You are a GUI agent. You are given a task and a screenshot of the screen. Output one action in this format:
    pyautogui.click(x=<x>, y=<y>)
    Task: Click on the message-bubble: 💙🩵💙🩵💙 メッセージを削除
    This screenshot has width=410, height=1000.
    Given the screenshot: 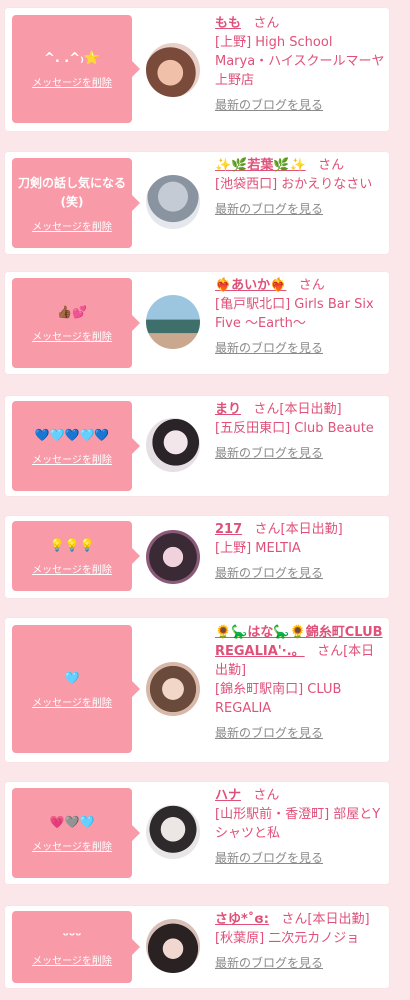 What is the action you would take?
    pyautogui.click(x=76, y=446)
    